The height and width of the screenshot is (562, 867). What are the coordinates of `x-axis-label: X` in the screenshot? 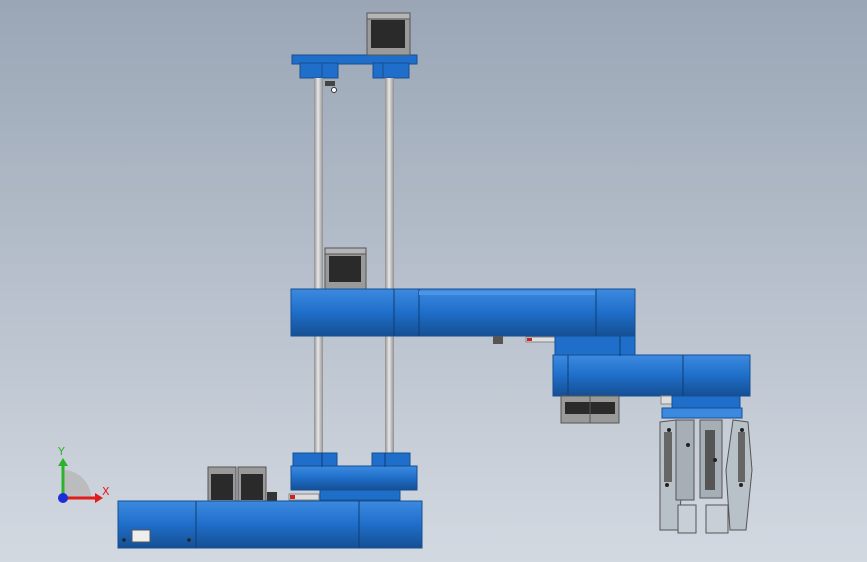 It's located at (106, 491).